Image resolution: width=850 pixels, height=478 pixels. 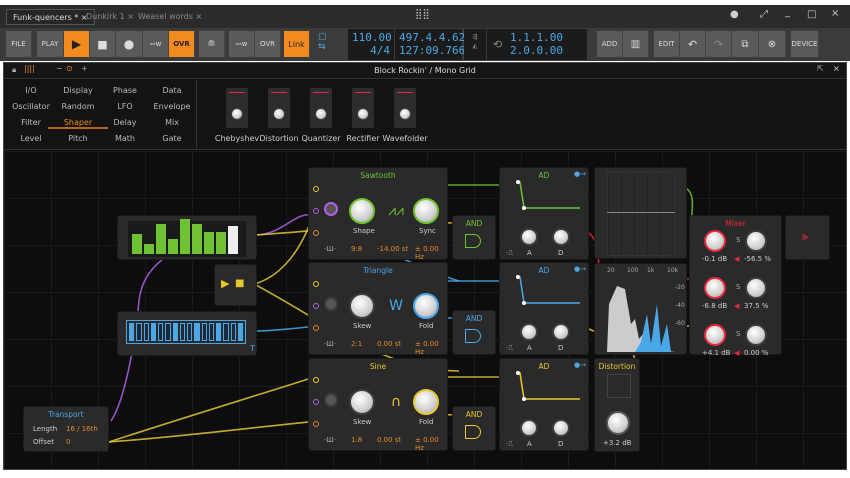 I want to click on zoom-in-icon: +, so click(x=84, y=68).